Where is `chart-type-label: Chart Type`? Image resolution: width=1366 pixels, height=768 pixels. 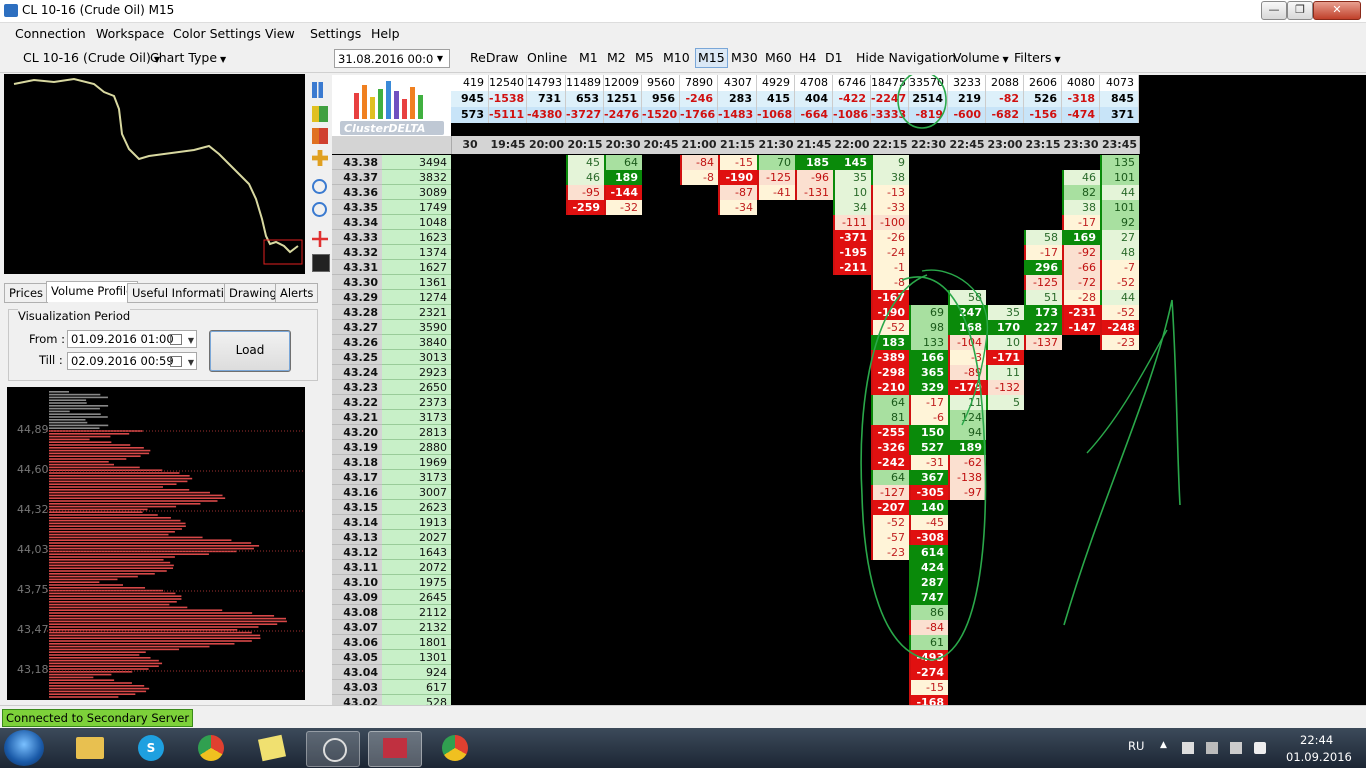
chart-type-label: Chart Type is located at coordinates (184, 57).